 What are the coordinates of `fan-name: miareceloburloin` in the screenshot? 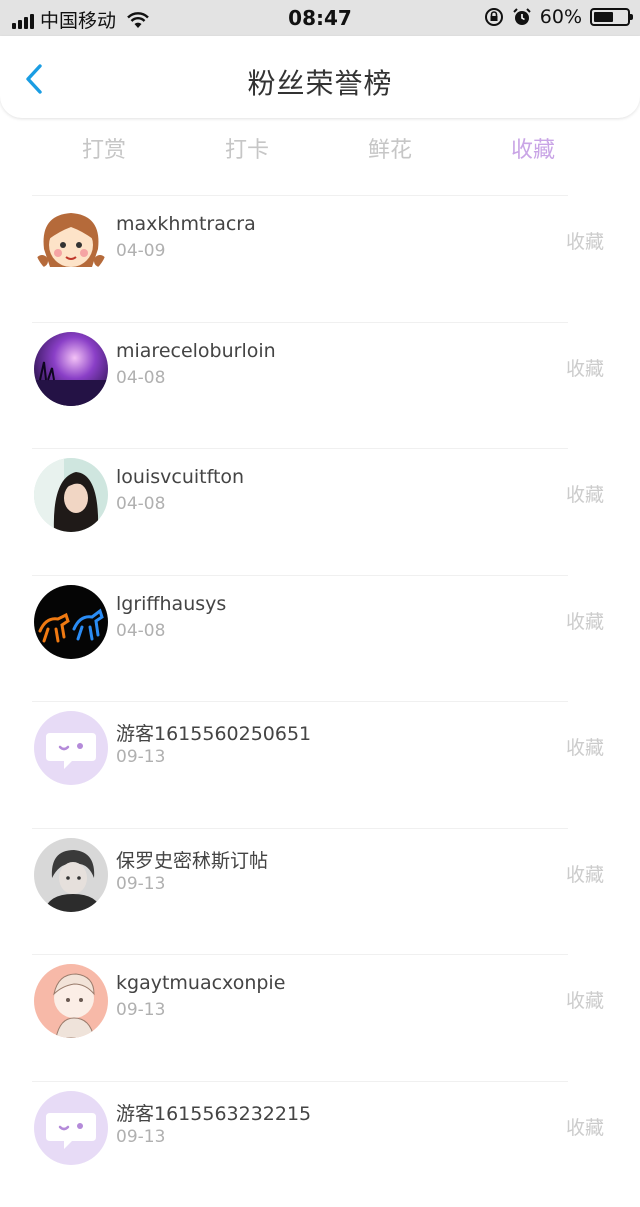 It's located at (196, 351).